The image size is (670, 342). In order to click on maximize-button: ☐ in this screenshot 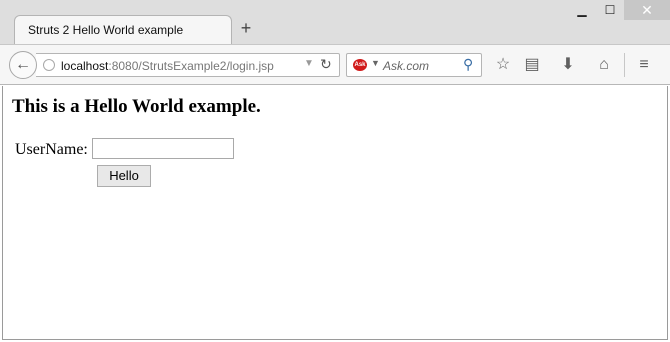, I will do `click(610, 10)`.